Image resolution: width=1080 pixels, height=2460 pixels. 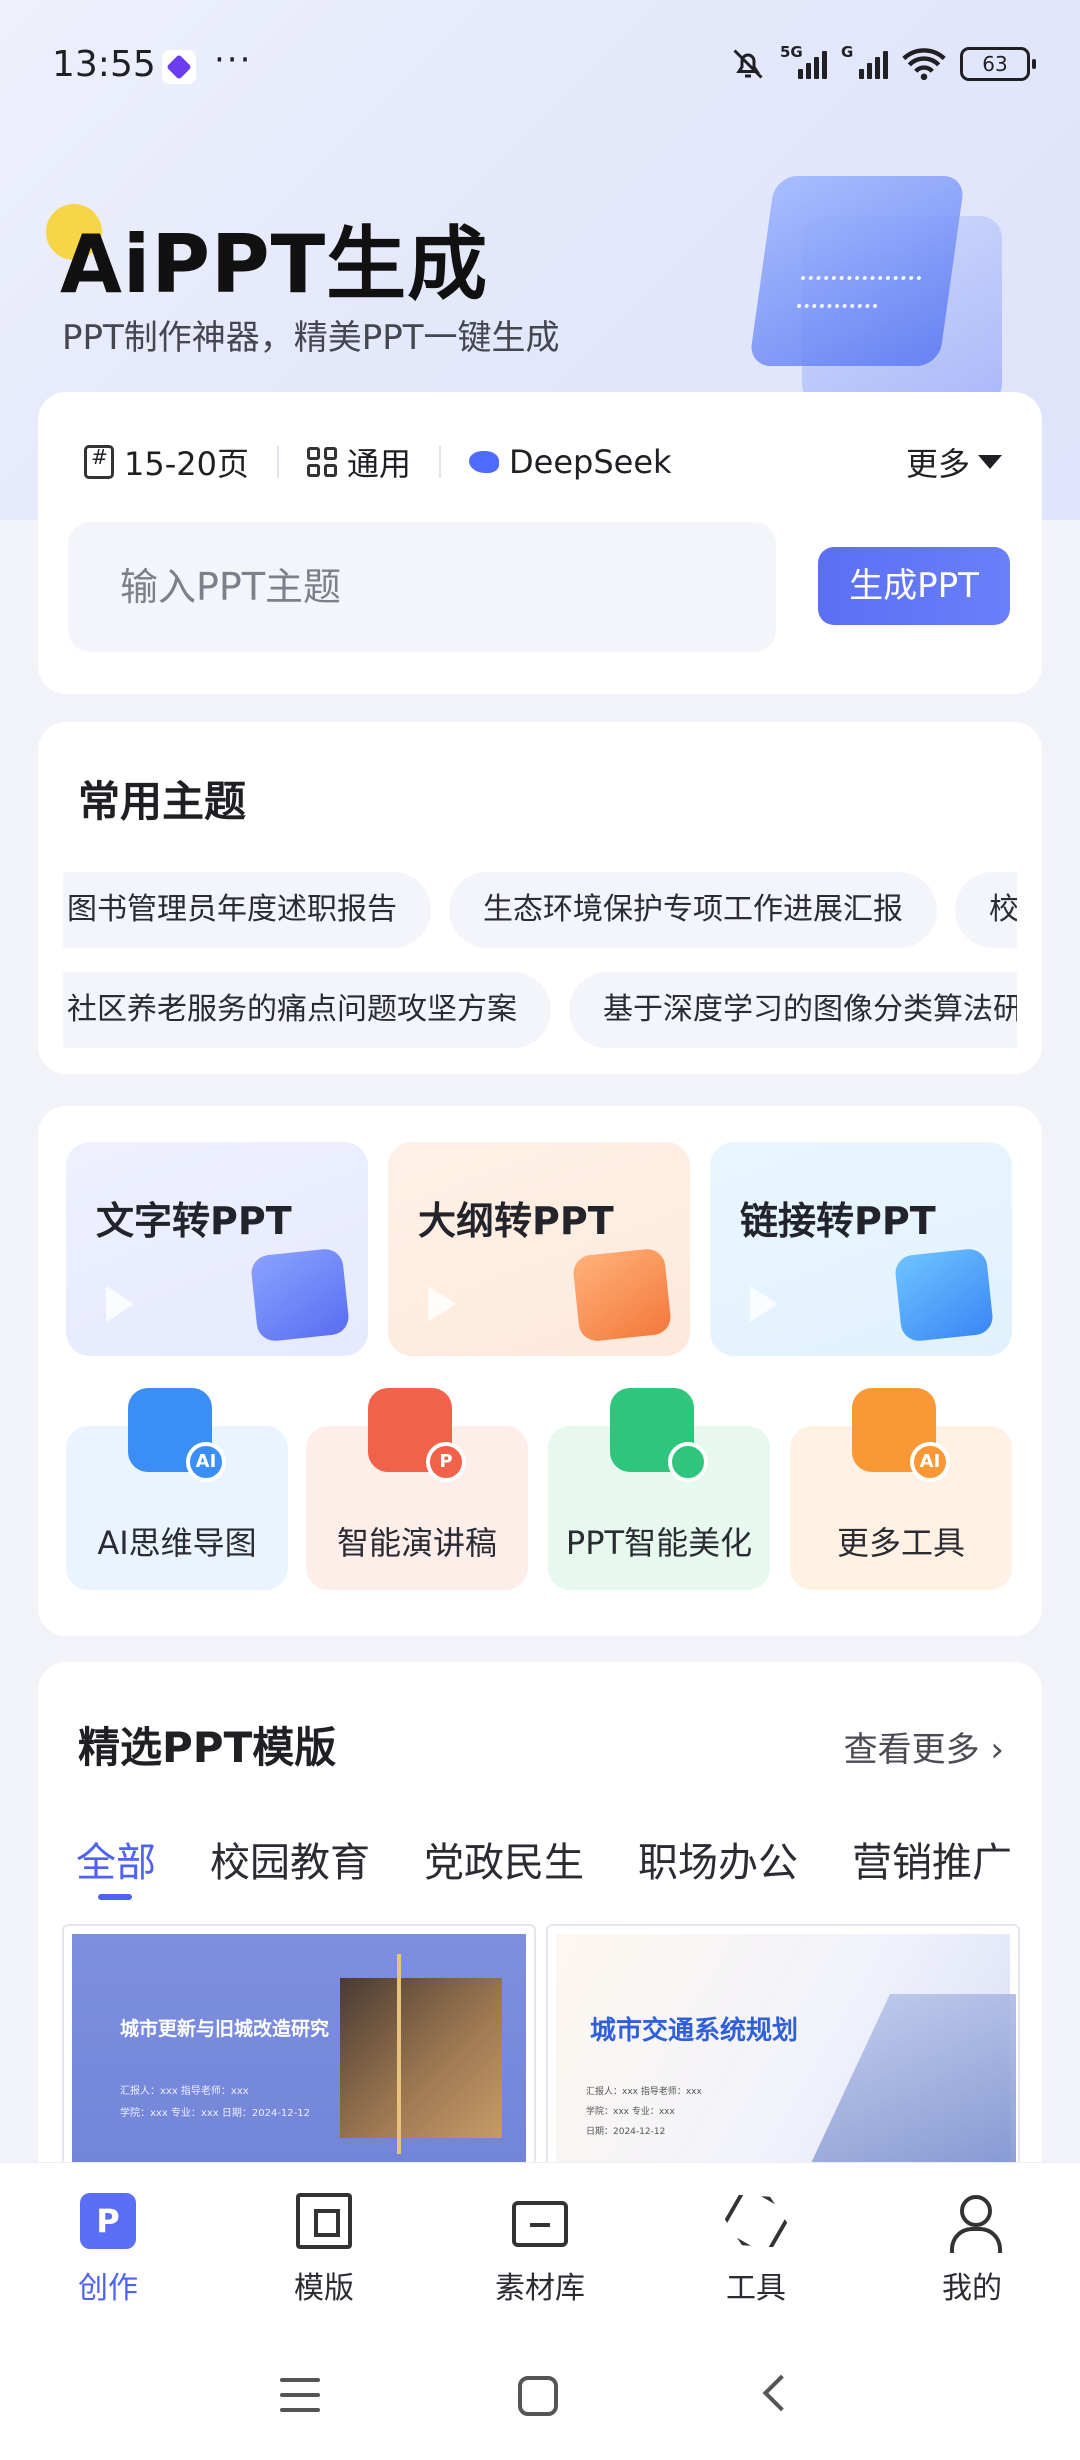 I want to click on battery-icon: 63, so click(x=998, y=64).